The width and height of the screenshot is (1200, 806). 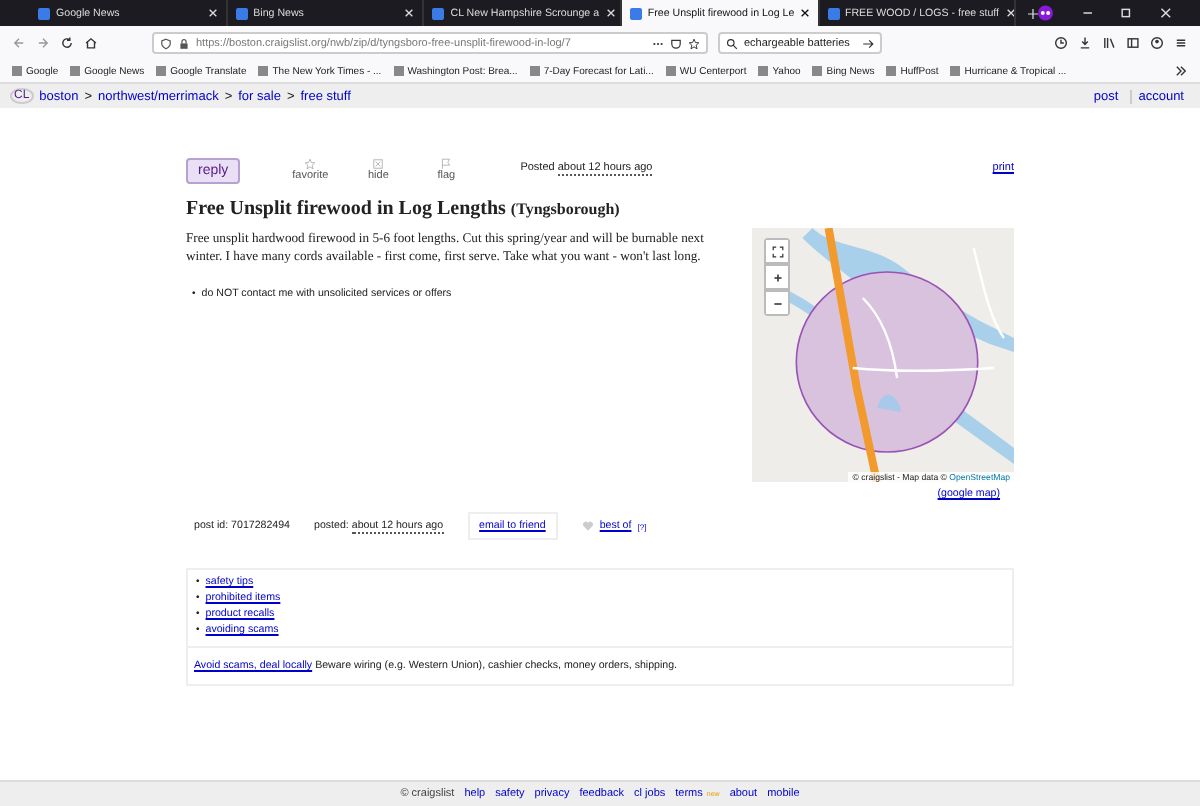 I want to click on chevron-icon, so click(x=1181, y=71).